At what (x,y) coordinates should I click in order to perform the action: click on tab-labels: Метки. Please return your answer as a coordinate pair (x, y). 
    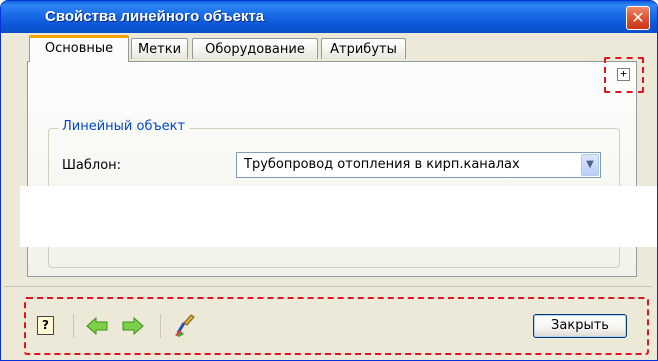
    Looking at the image, I should click on (159, 48).